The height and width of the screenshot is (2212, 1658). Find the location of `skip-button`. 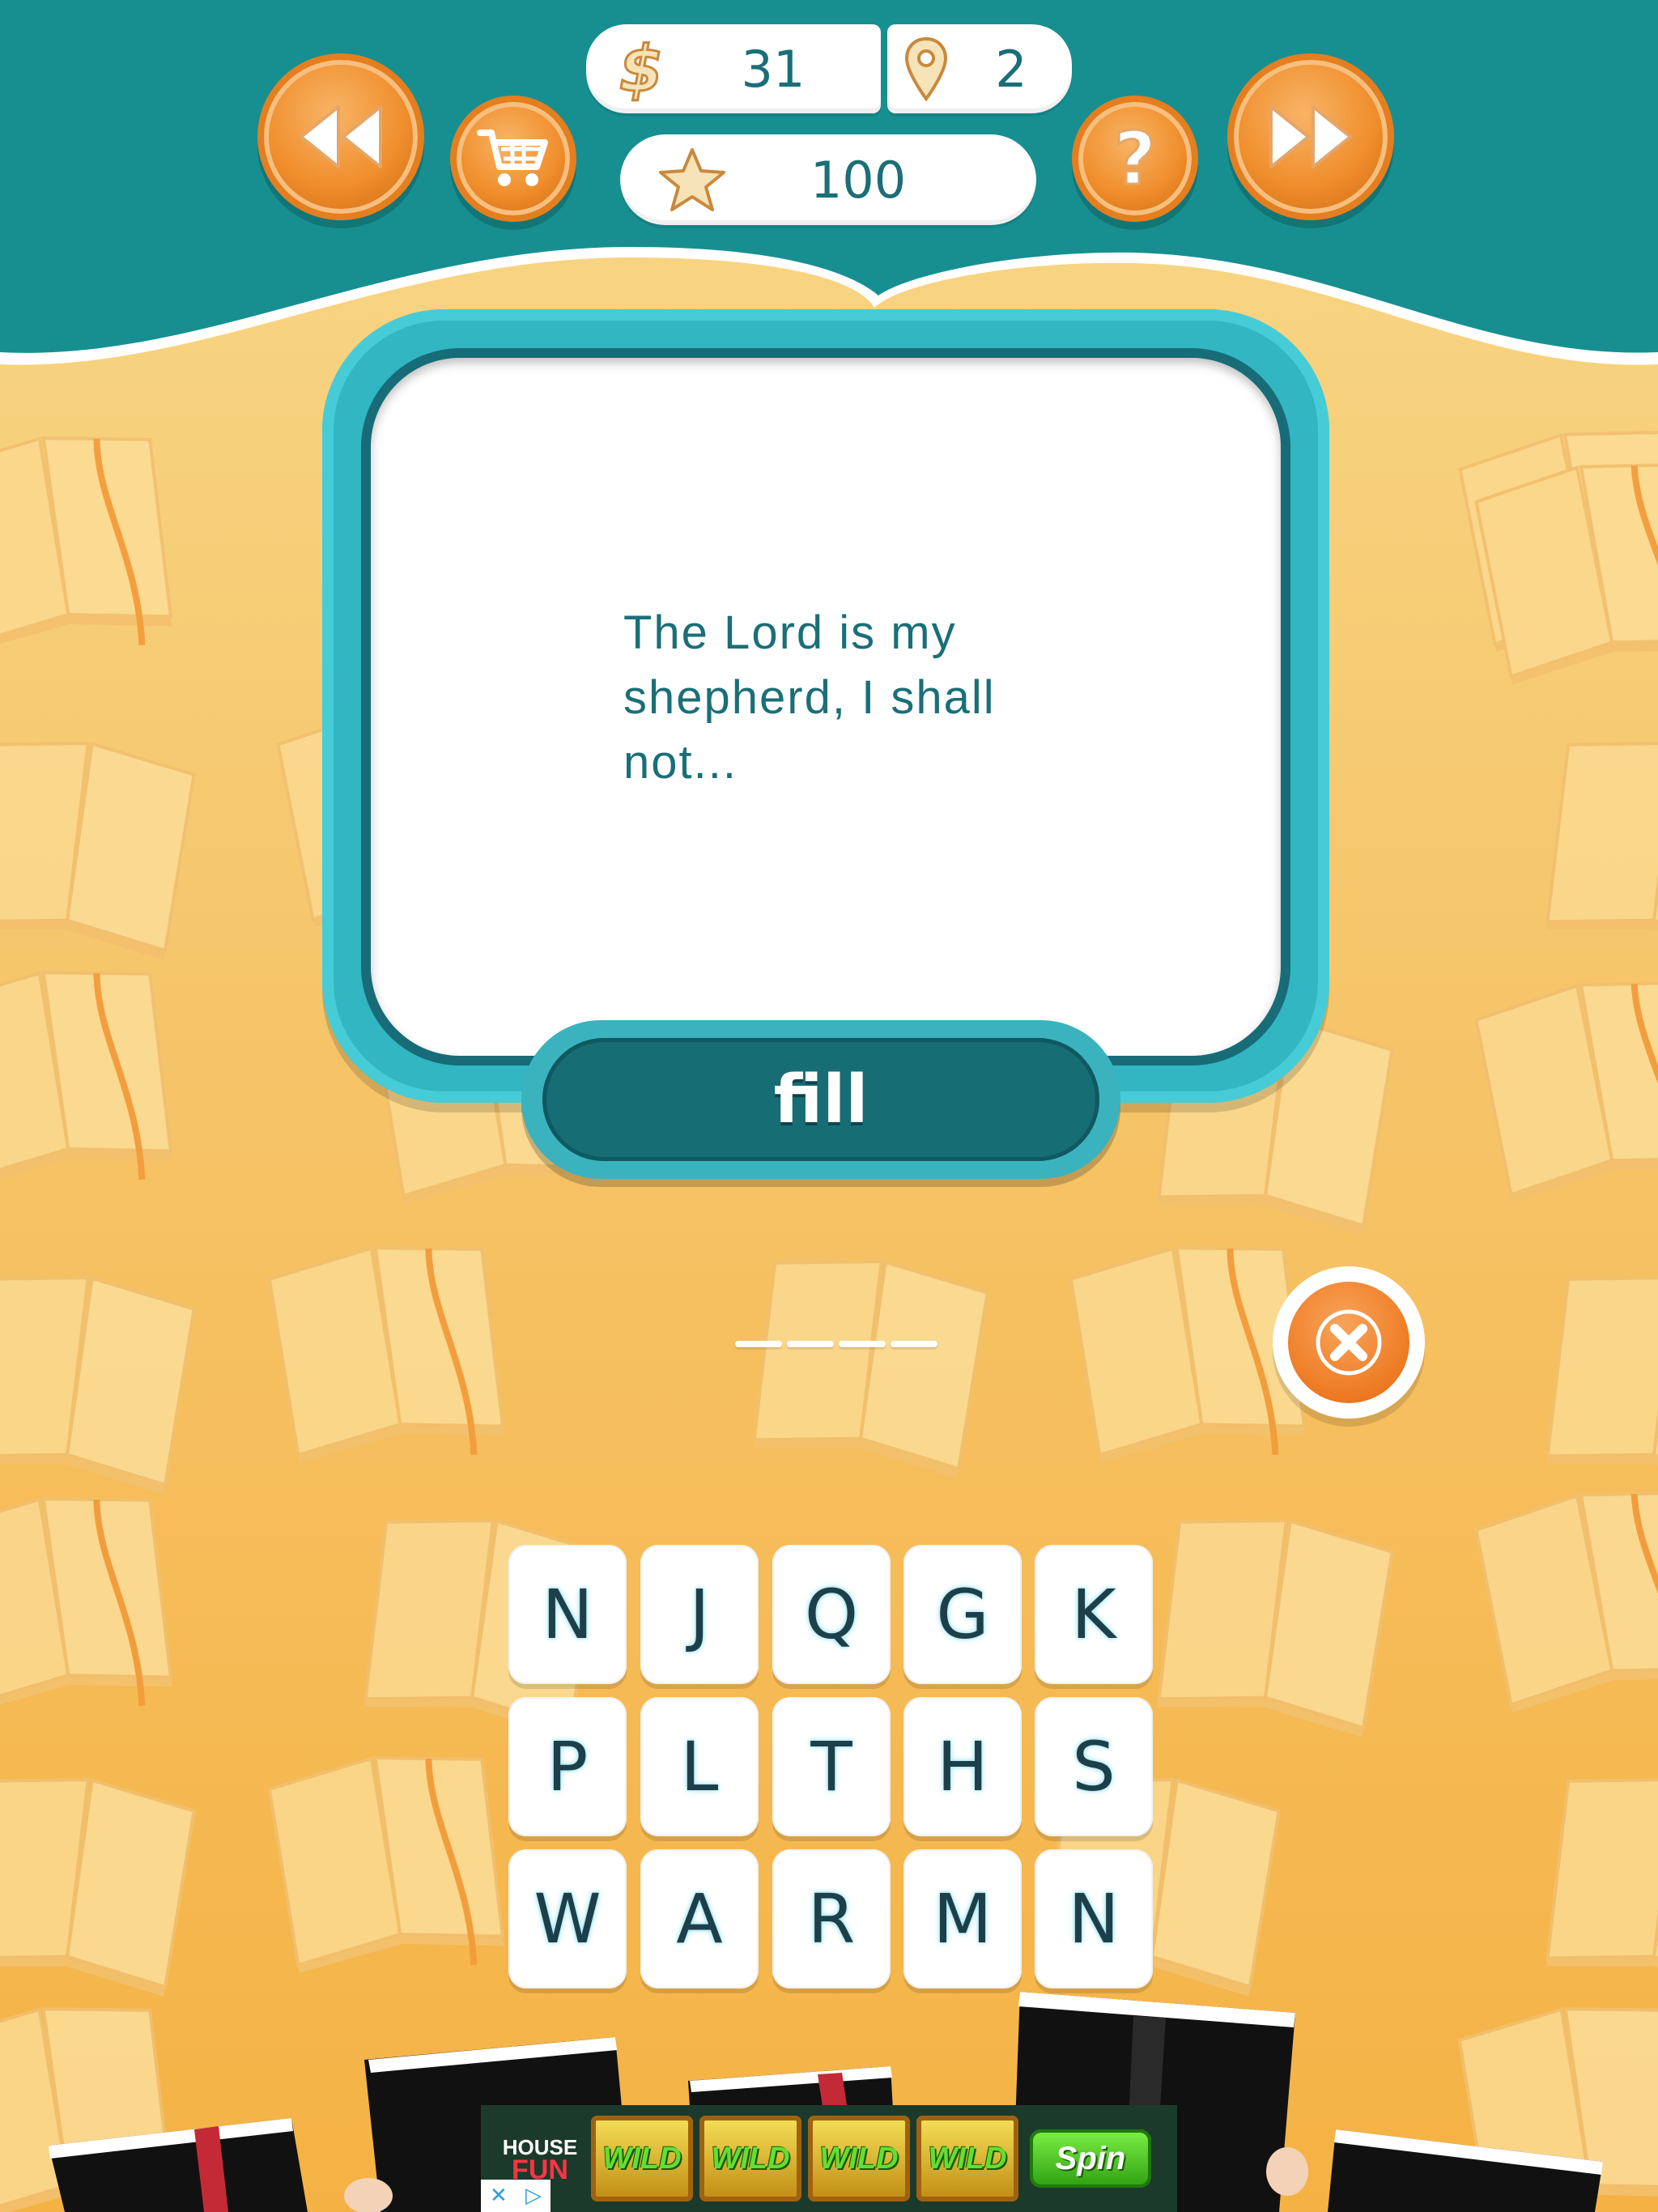

skip-button is located at coordinates (1310, 137).